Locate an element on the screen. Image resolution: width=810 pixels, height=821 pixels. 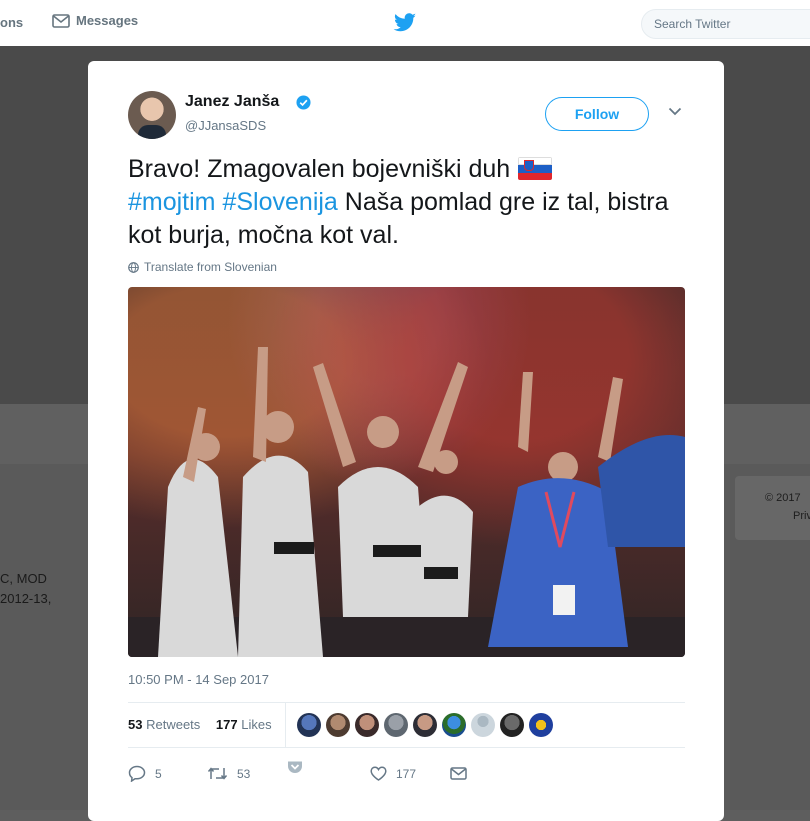
reply-icon is located at coordinates (137, 773).